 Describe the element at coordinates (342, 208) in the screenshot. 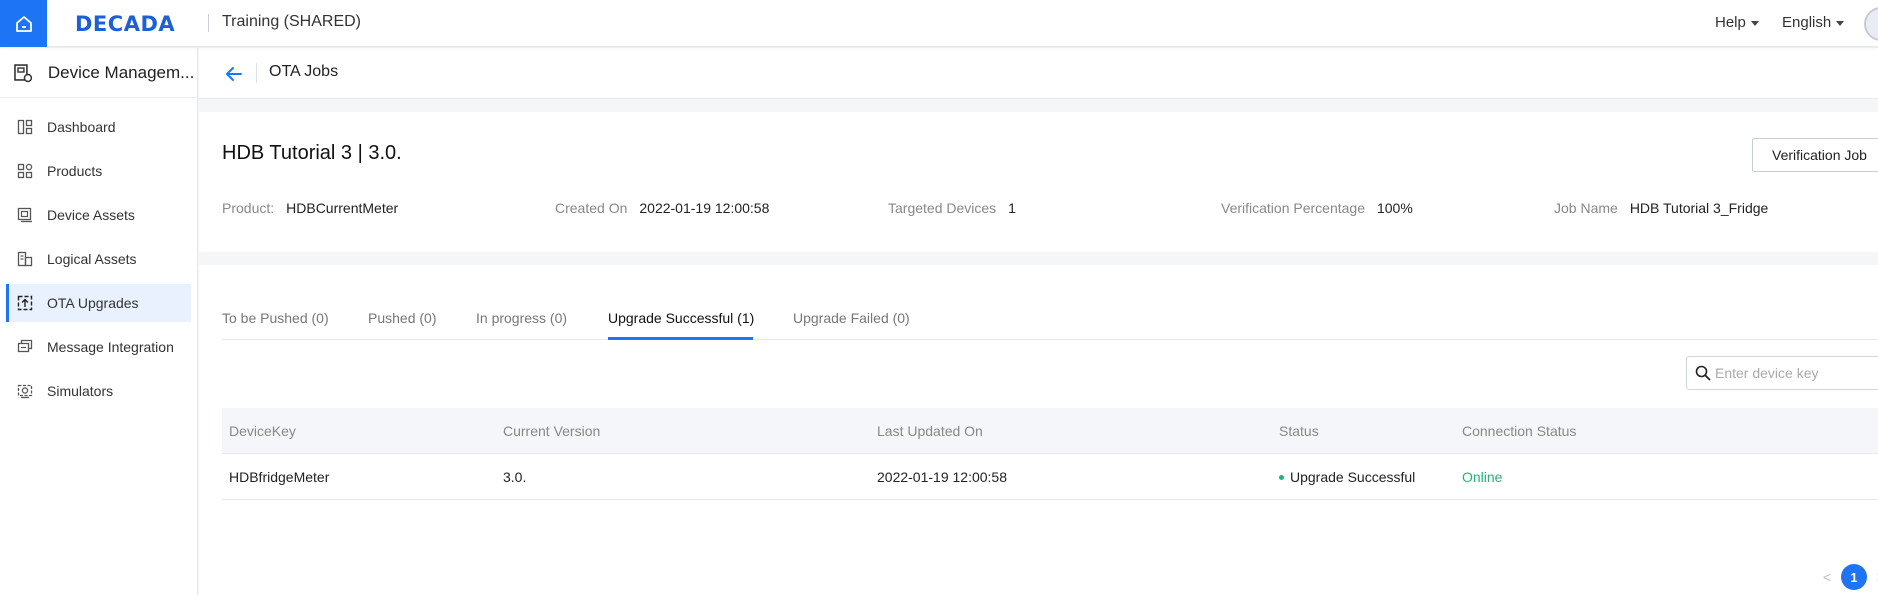

I see `meta-value: HDBCurrentMeter` at that location.